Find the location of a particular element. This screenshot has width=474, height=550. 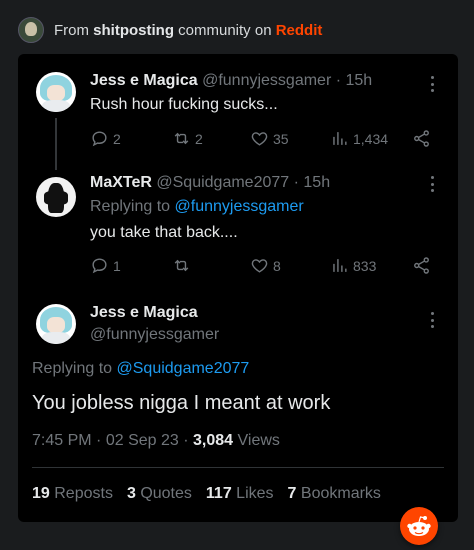

reddit-icon is located at coordinates (419, 526).